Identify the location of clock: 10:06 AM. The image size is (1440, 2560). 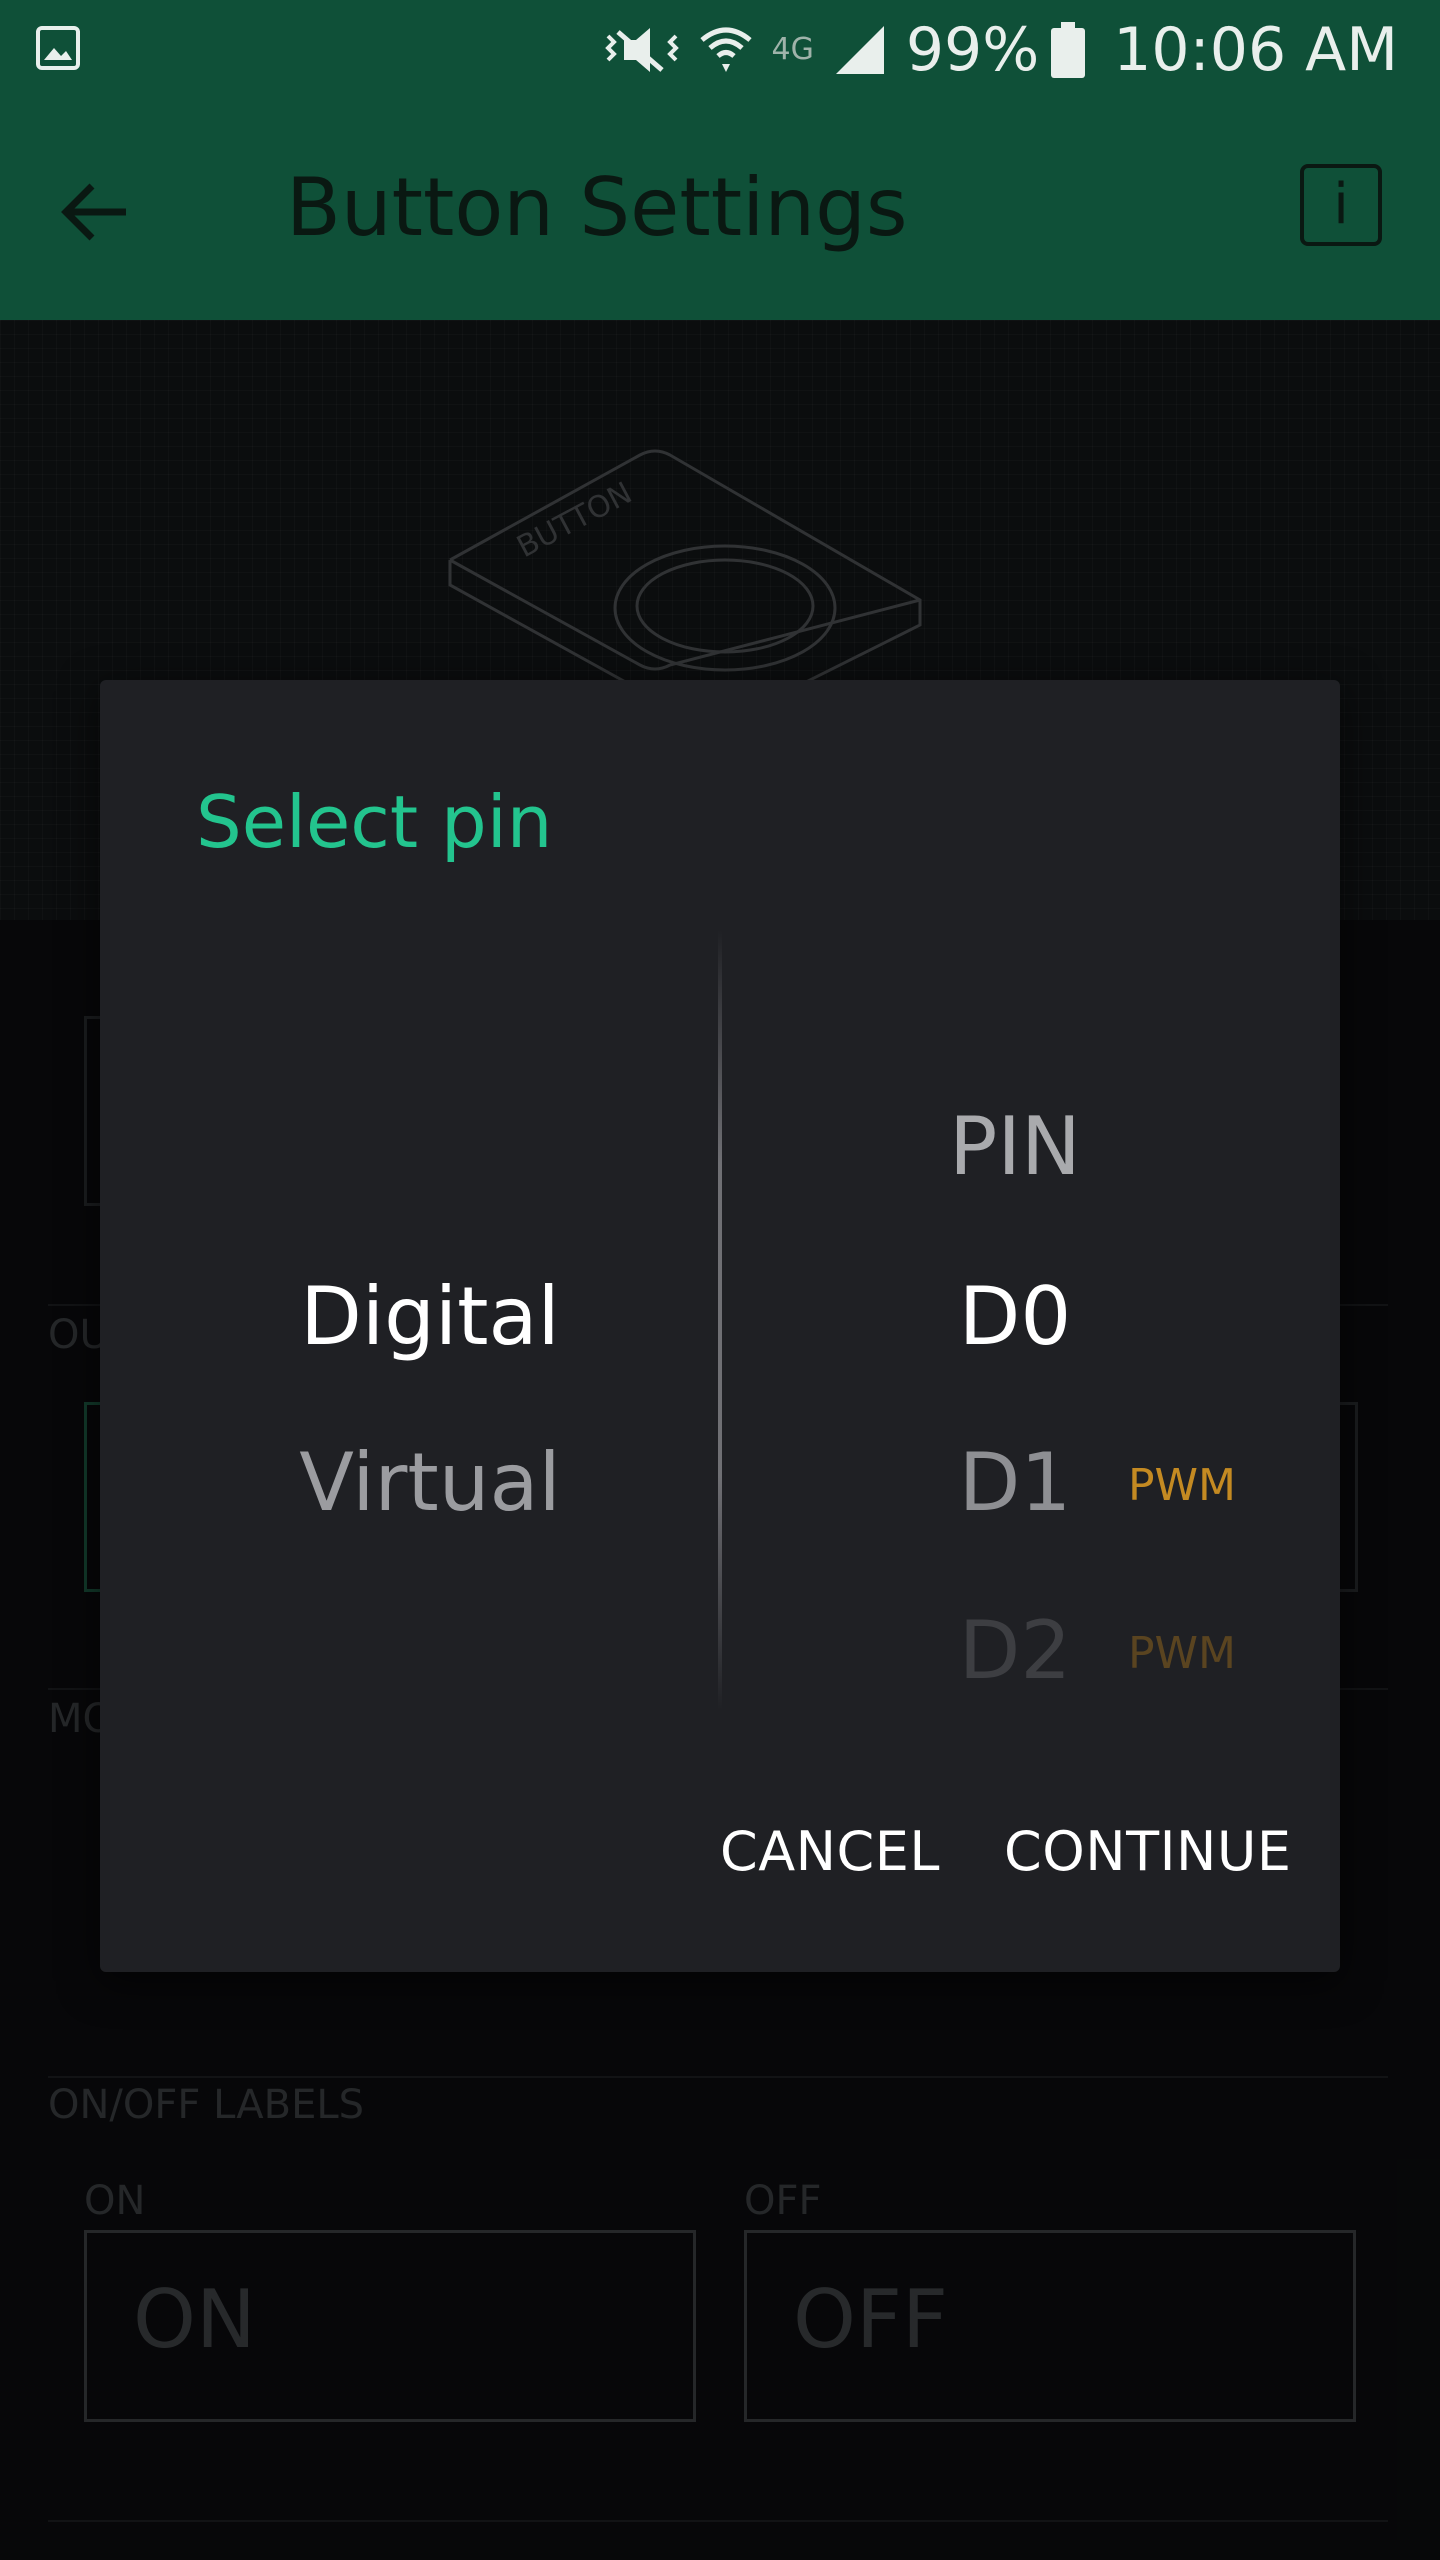
(1255, 50).